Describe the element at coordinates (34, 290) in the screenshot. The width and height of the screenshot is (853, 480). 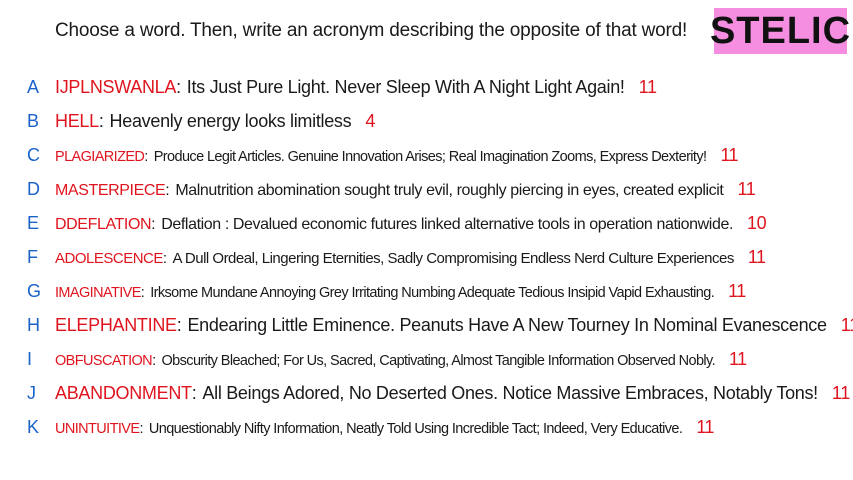
I see `row-letter: G` at that location.